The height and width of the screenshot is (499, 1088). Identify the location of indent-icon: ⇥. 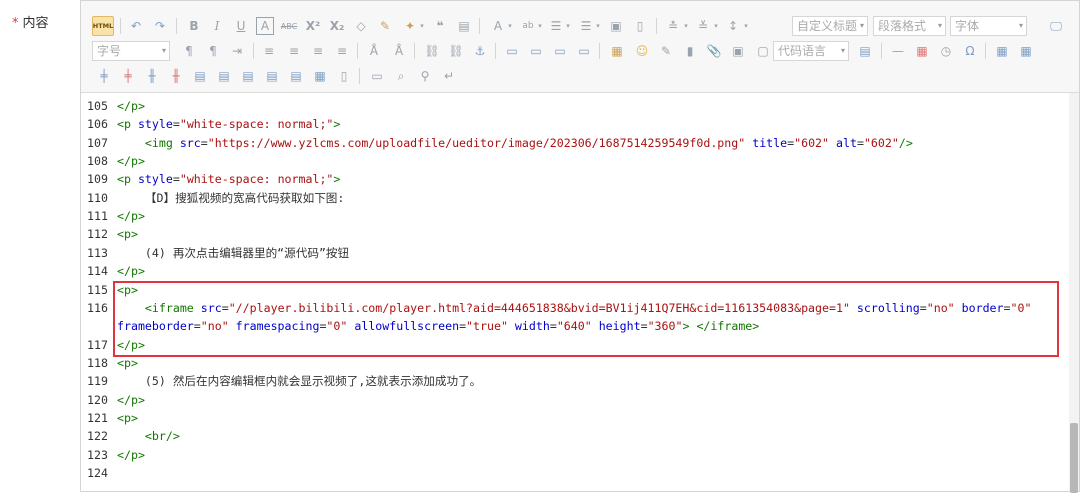
(237, 51).